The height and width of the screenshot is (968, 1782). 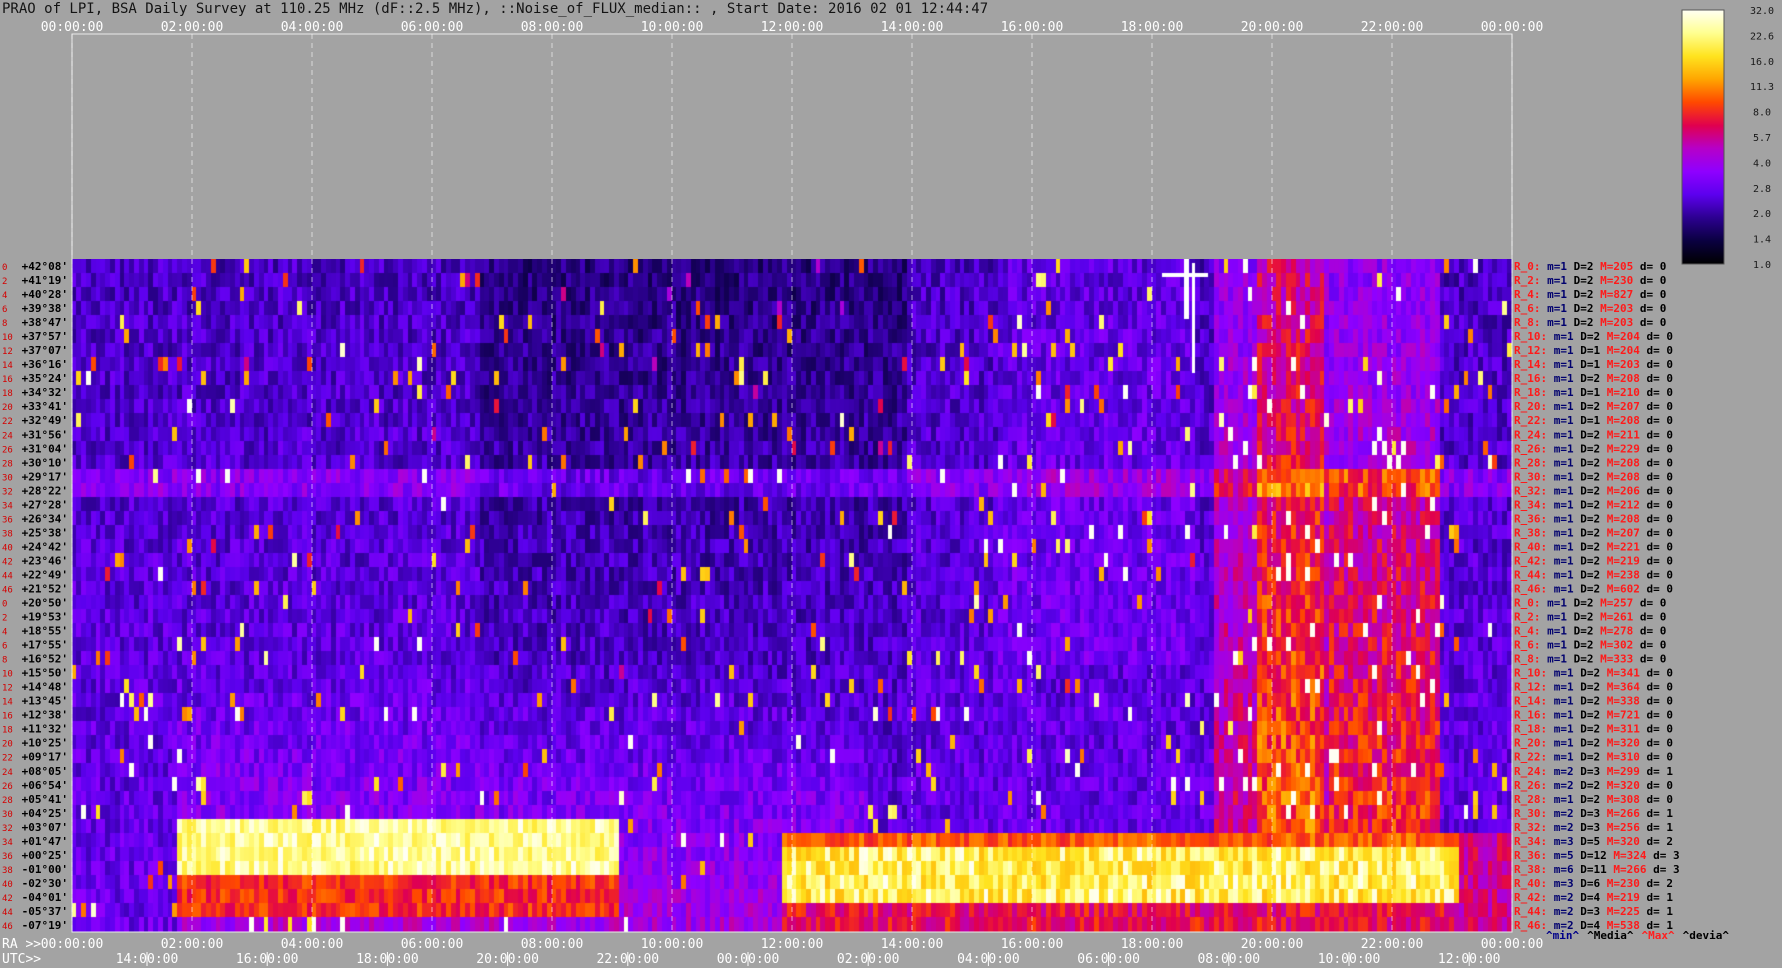 What do you see at coordinates (1392, 944) in the screenshot?
I see `ra-tick: 22:00:00` at bounding box center [1392, 944].